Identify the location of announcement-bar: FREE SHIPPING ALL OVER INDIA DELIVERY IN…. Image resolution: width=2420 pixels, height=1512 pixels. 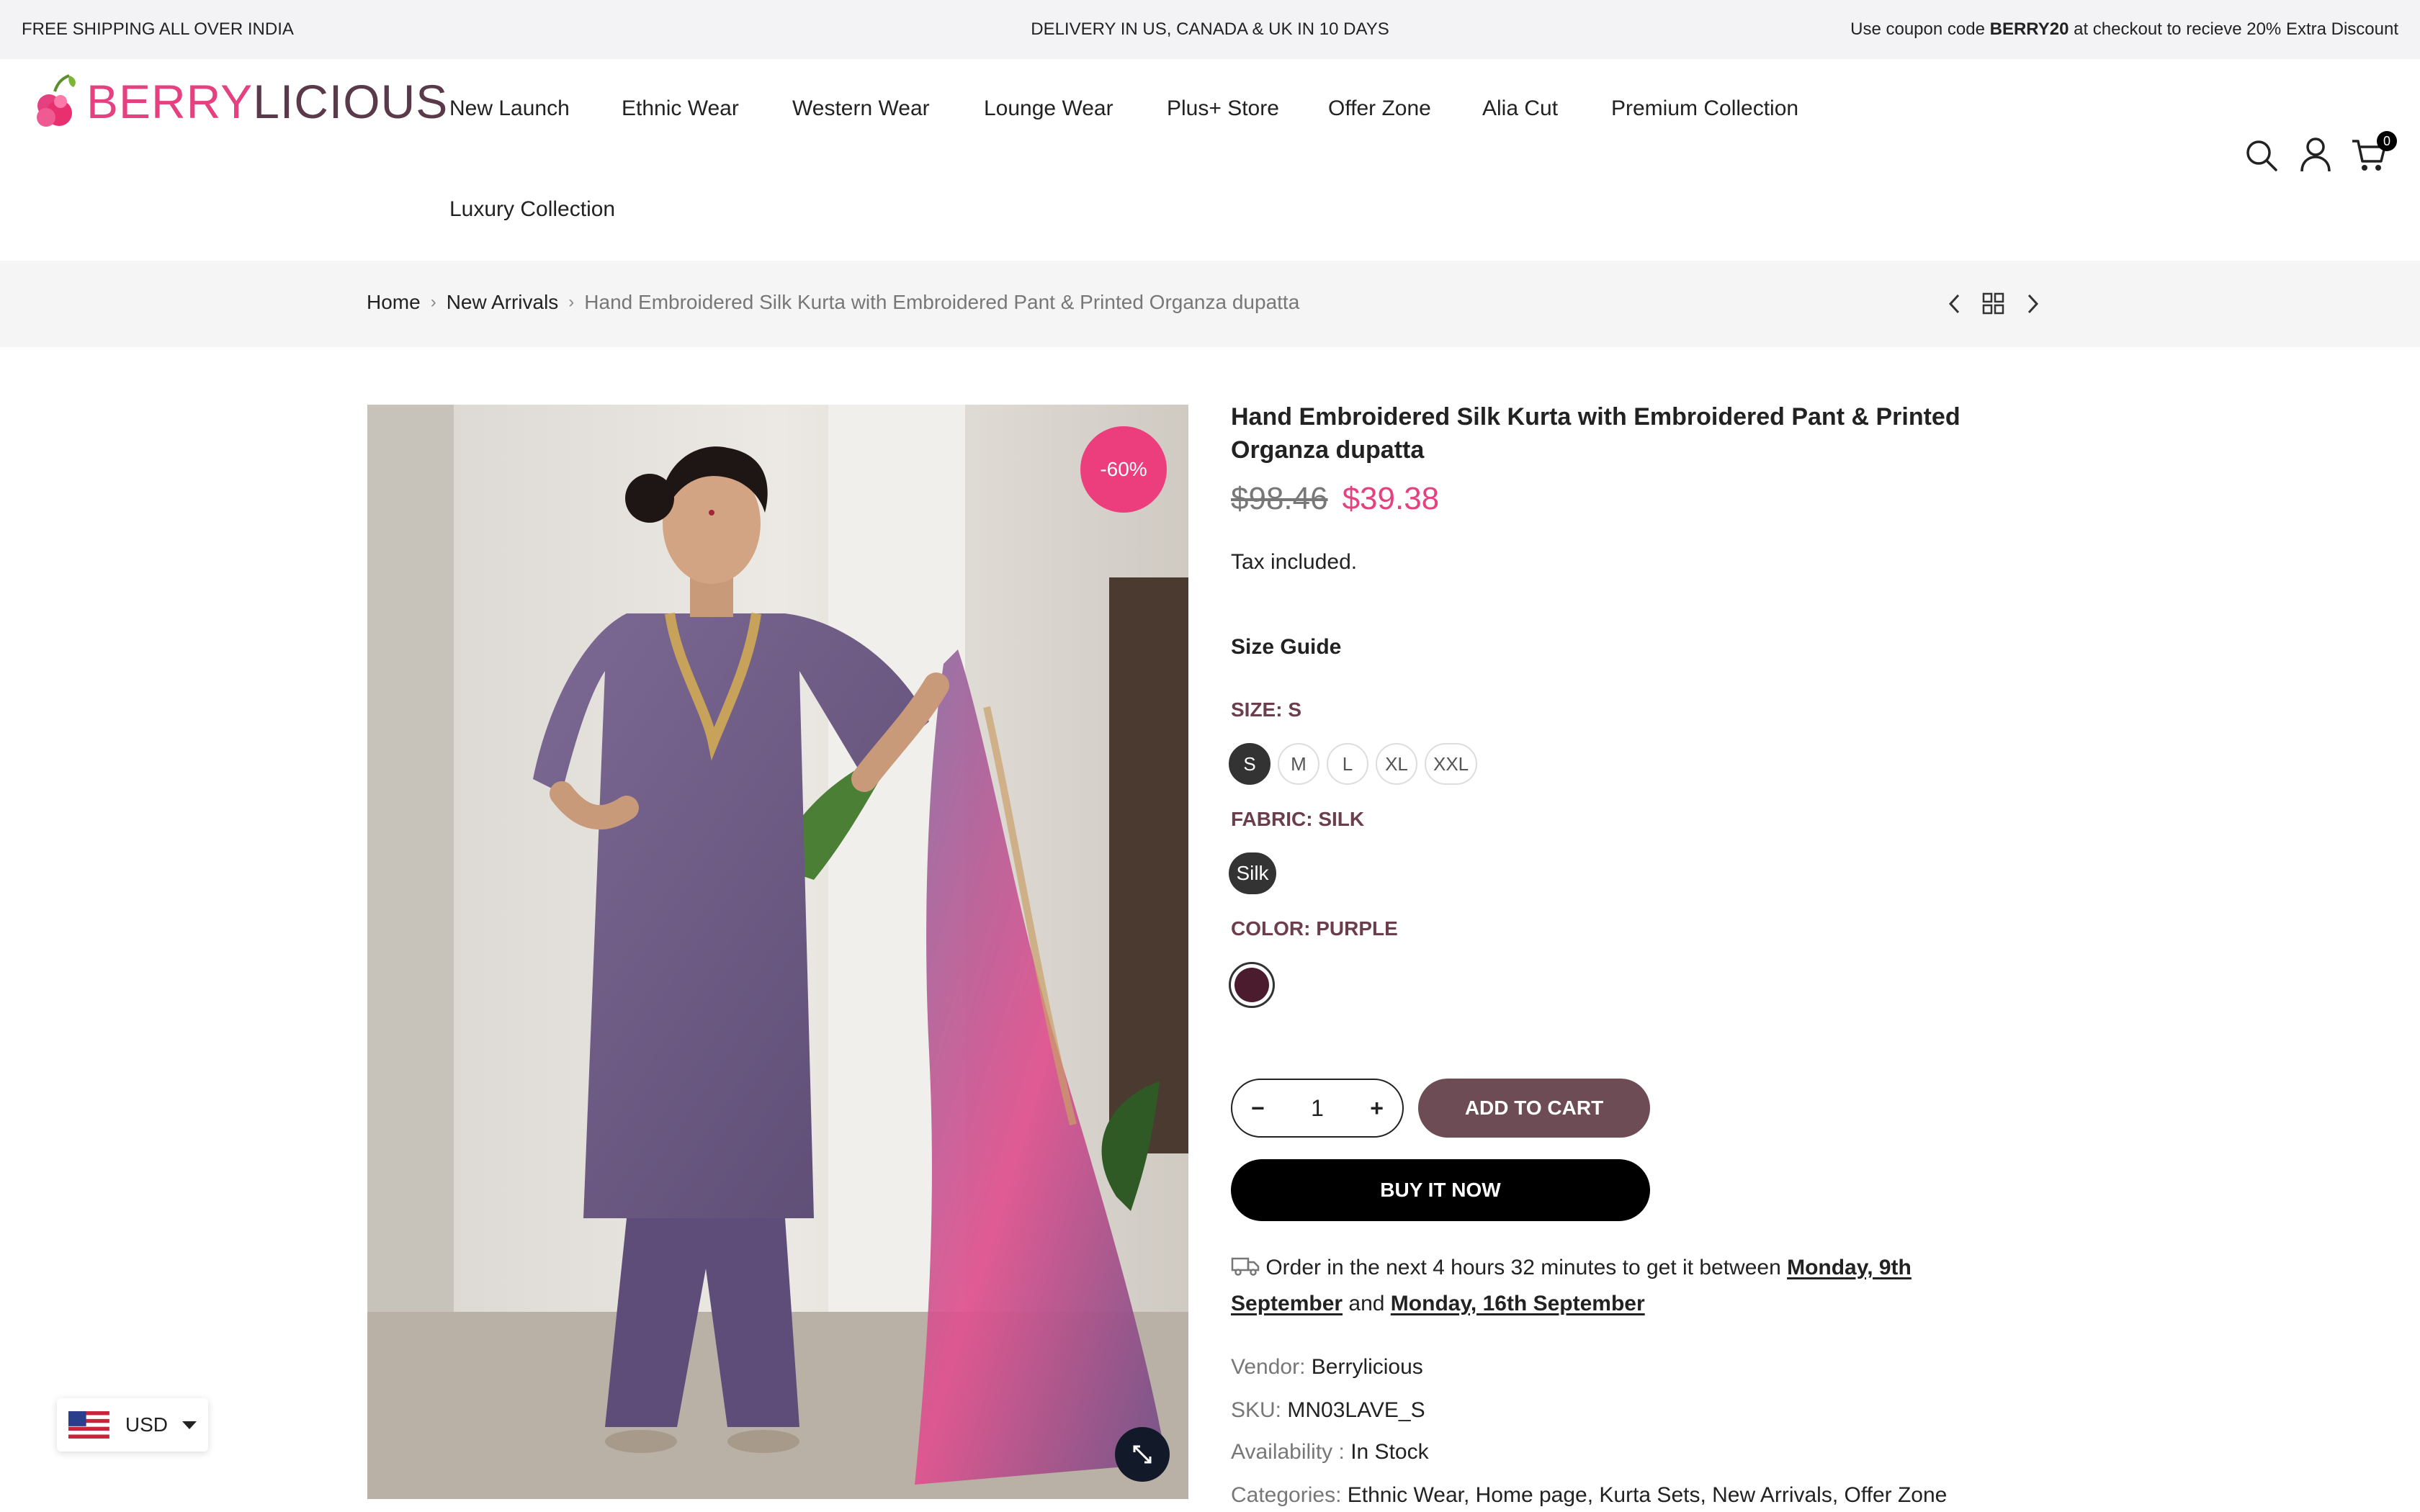
(1210, 29).